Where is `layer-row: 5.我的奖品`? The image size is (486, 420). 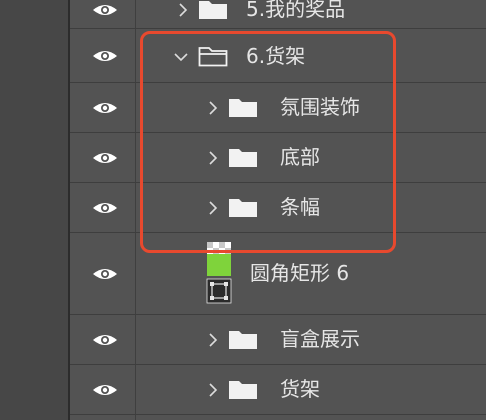
layer-row: 5.我的奖品 is located at coordinates (278, 14).